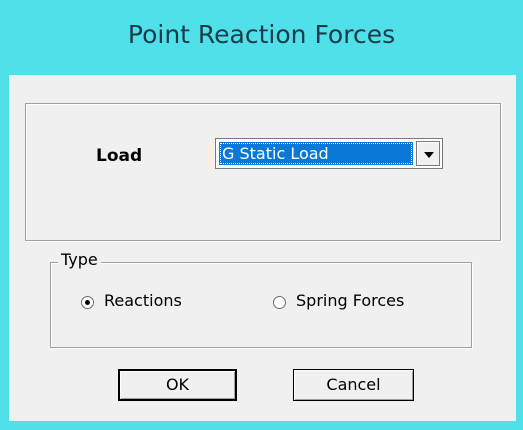 This screenshot has height=430, width=523. I want to click on ok-button: OK, so click(177, 385).